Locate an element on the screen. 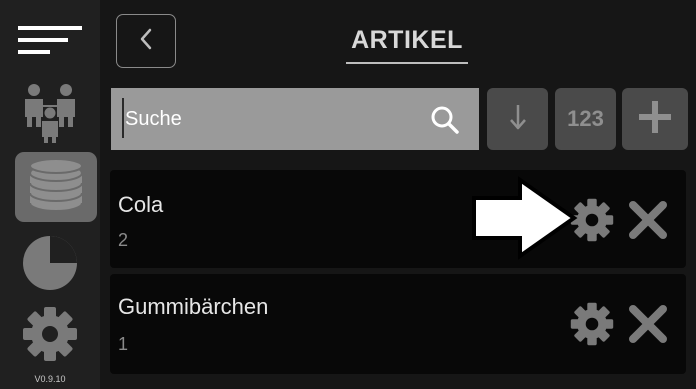 This screenshot has width=696, height=389. text-caret is located at coordinates (123, 118).